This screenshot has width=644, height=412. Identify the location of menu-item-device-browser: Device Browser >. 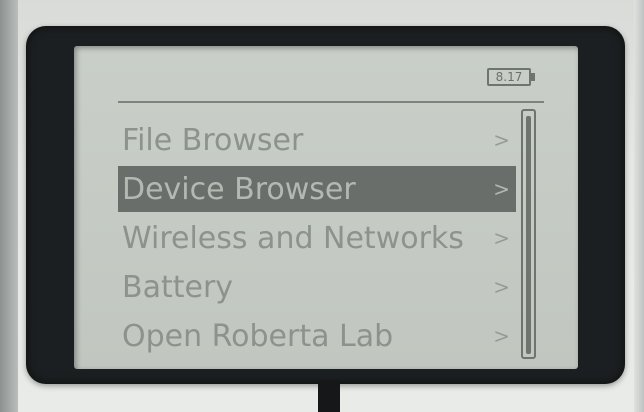
(317, 189).